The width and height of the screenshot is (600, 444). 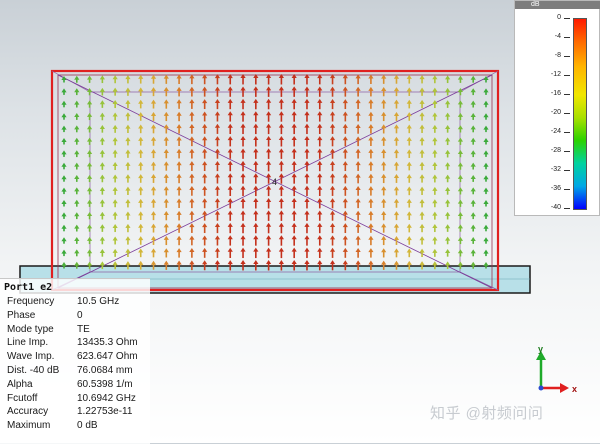 I want to click on center-marker: 4, so click(x=274, y=182).